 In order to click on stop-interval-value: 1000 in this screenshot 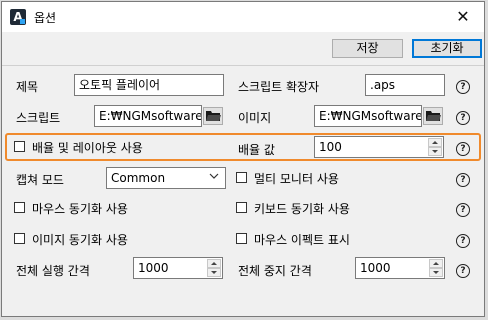, I will do `click(375, 268)`.